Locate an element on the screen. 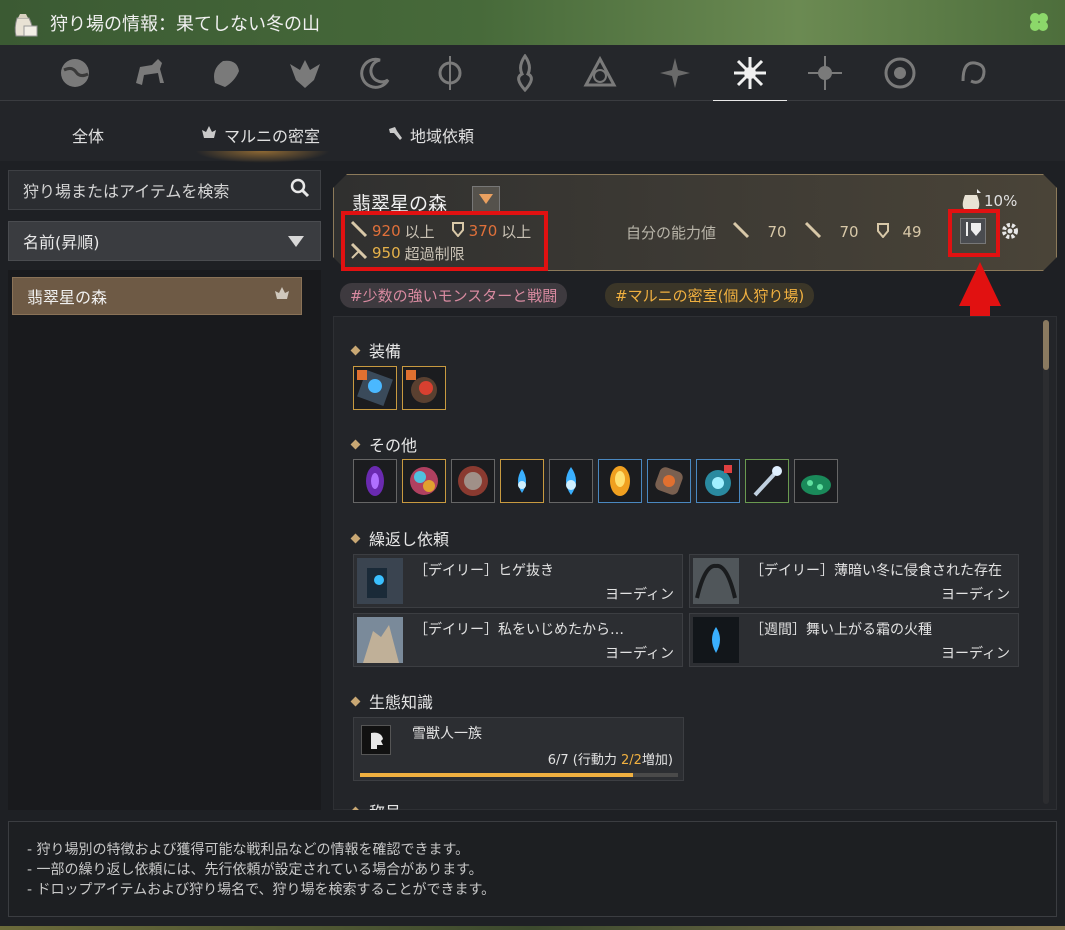 The height and width of the screenshot is (930, 1065). star-crest-icon is located at coordinates (675, 73).